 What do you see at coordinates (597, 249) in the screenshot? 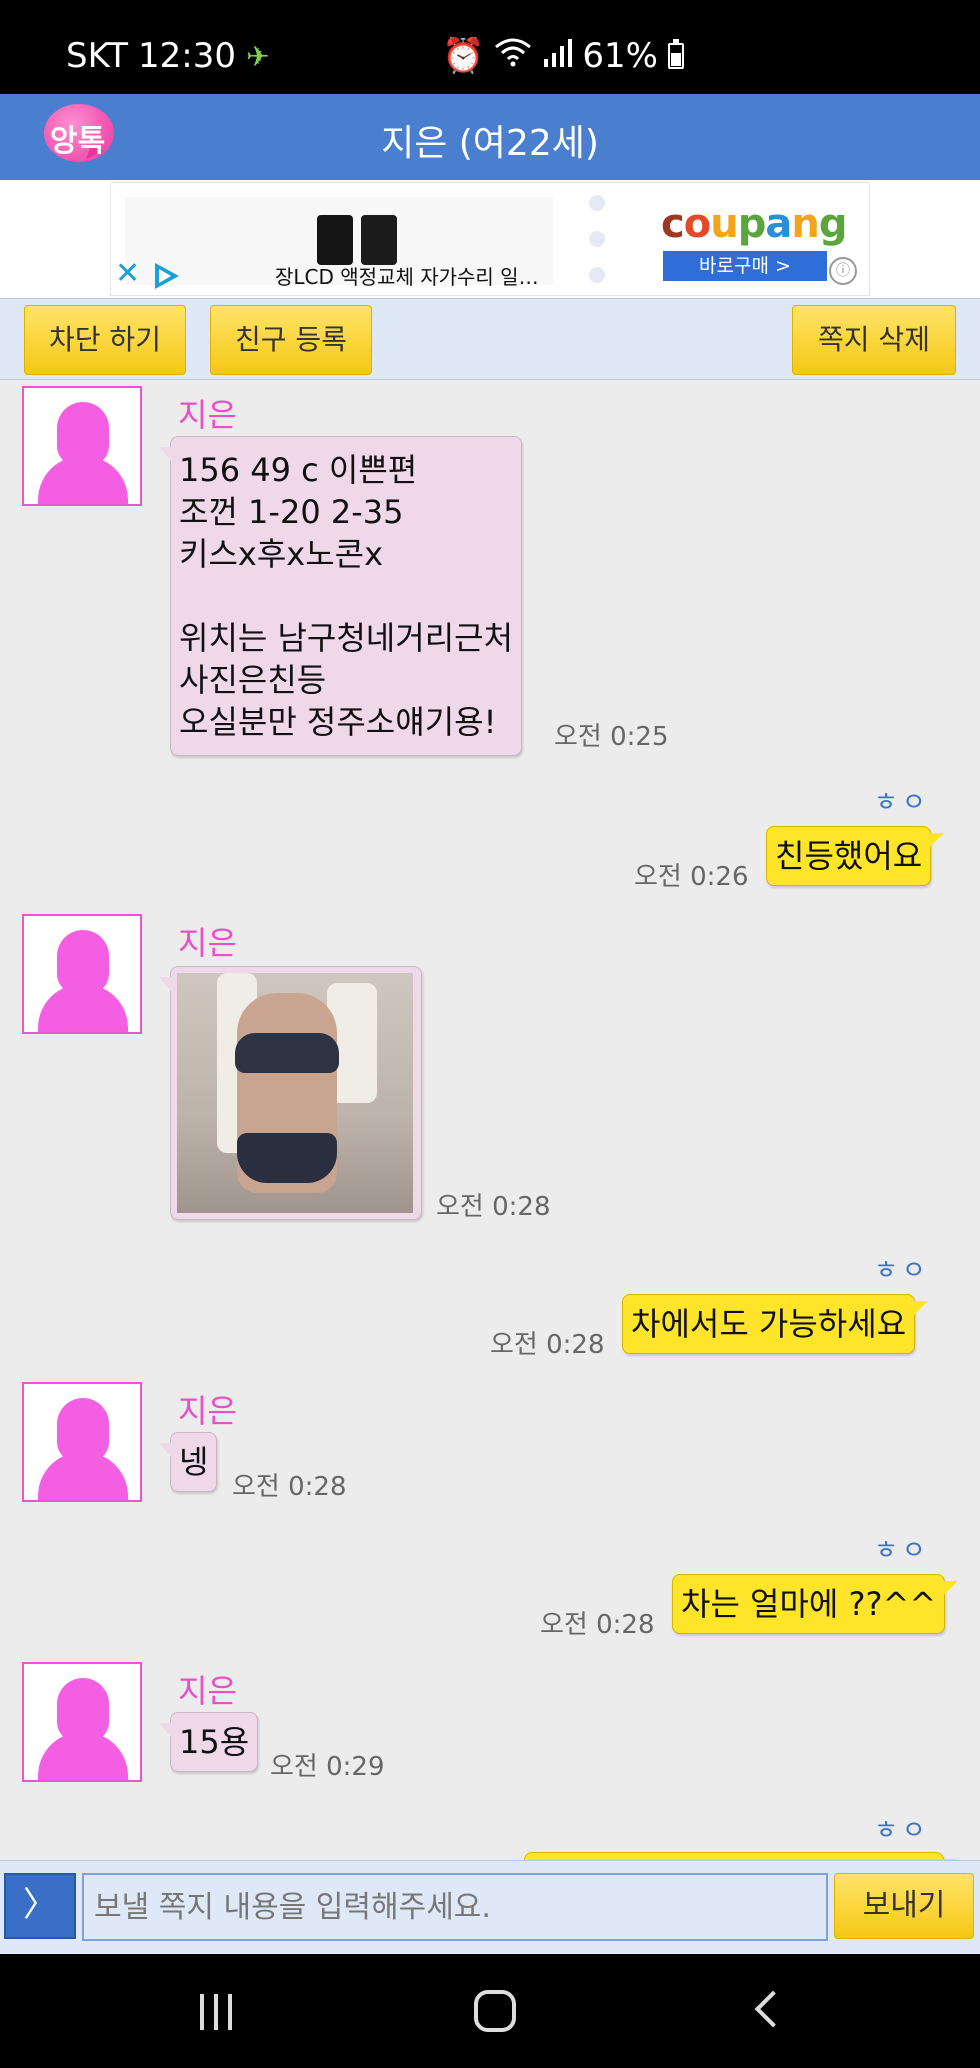
I see `ad-carousel-dots` at bounding box center [597, 249].